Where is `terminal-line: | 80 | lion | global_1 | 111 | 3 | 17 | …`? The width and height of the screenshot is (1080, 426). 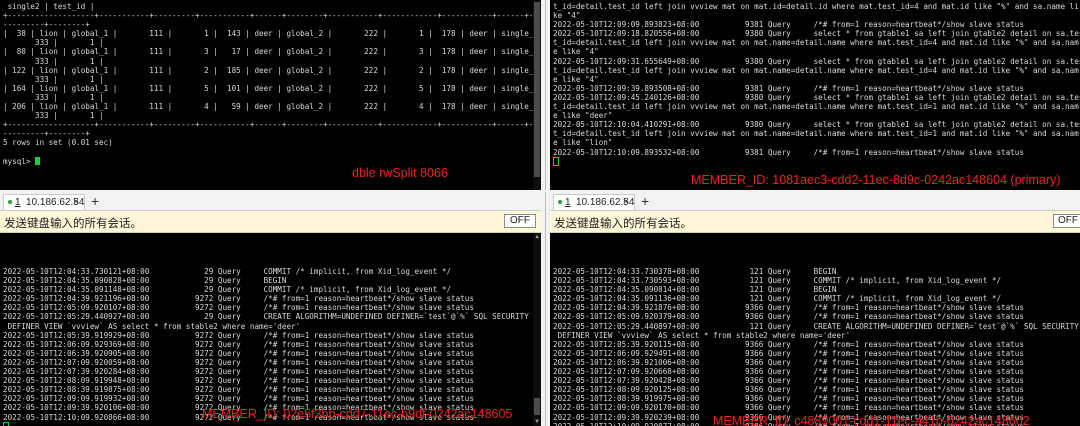 terminal-line: | 80 | lion | global_1 | 111 | 3 | 17 | … is located at coordinates (272, 52).